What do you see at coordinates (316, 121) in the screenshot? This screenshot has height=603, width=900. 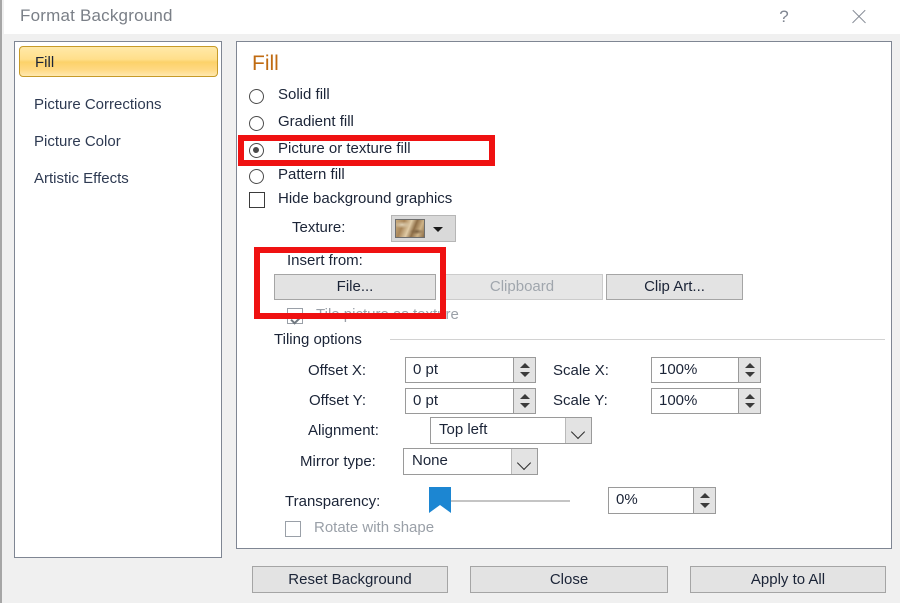 I see `gradient-fill-label: Gradient fill` at bounding box center [316, 121].